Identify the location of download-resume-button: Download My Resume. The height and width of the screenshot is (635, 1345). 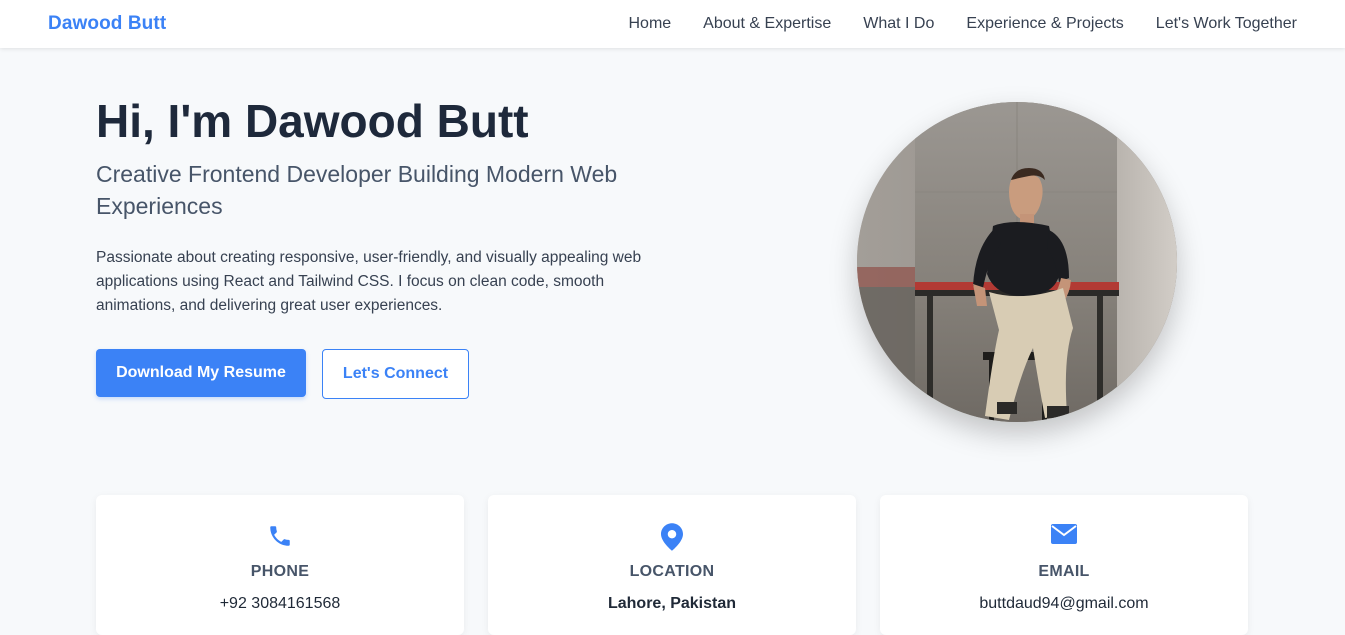
(201, 373).